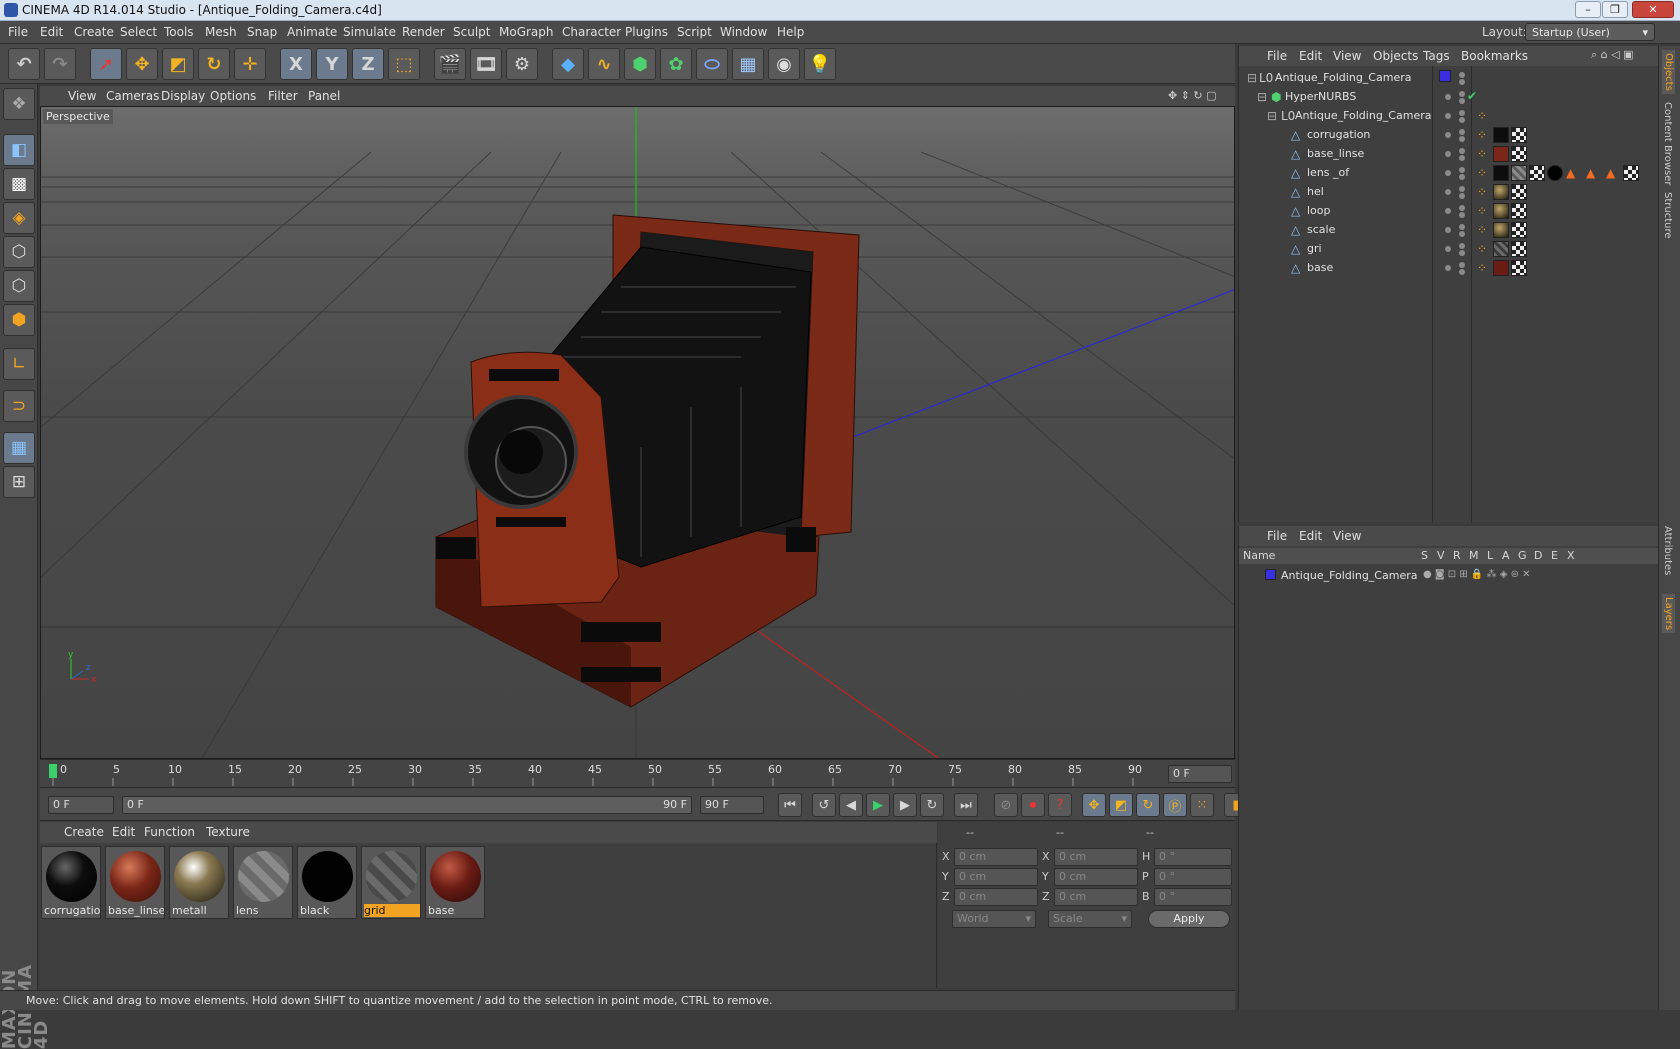 Image resolution: width=1680 pixels, height=1049 pixels. I want to click on position-y-field: 0 cm, so click(996, 877).